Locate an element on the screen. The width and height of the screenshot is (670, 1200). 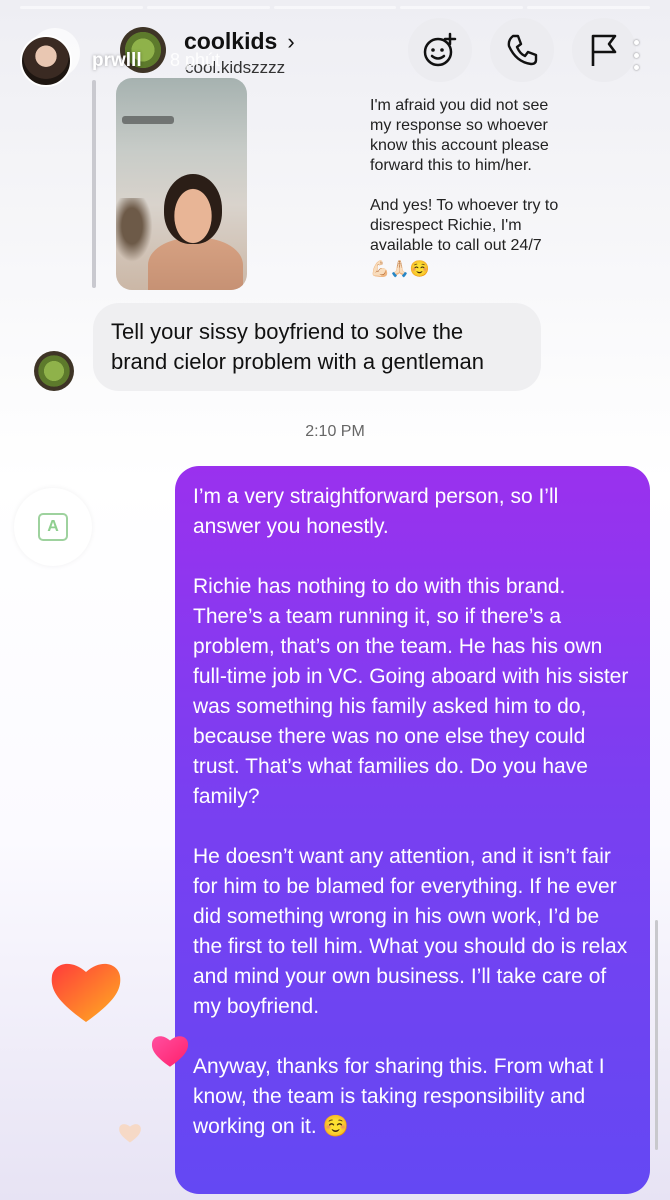
reply-indicator-line is located at coordinates (94, 184).